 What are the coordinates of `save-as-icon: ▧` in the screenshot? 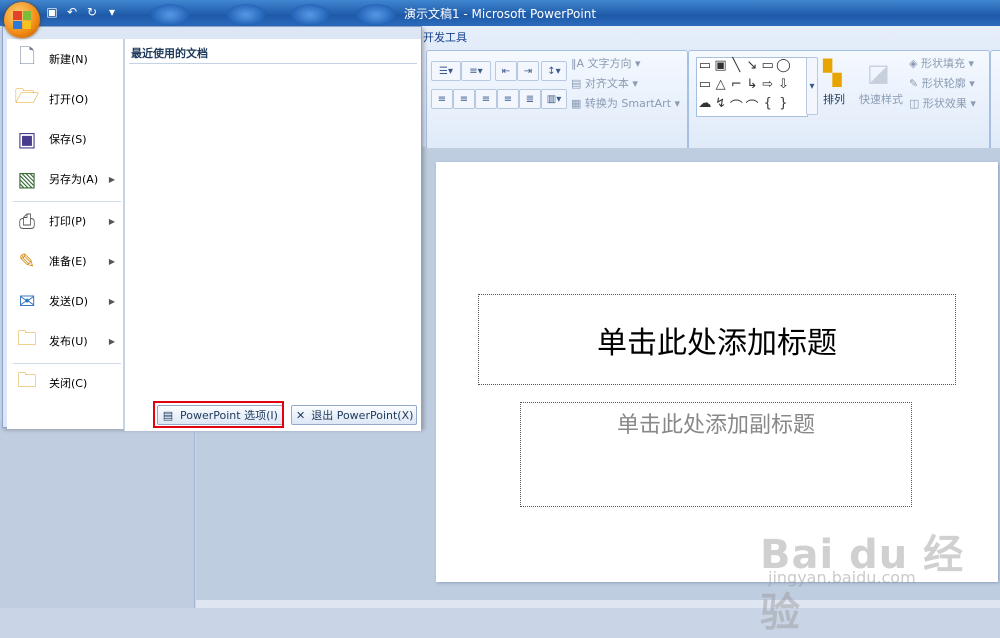 It's located at (27, 179).